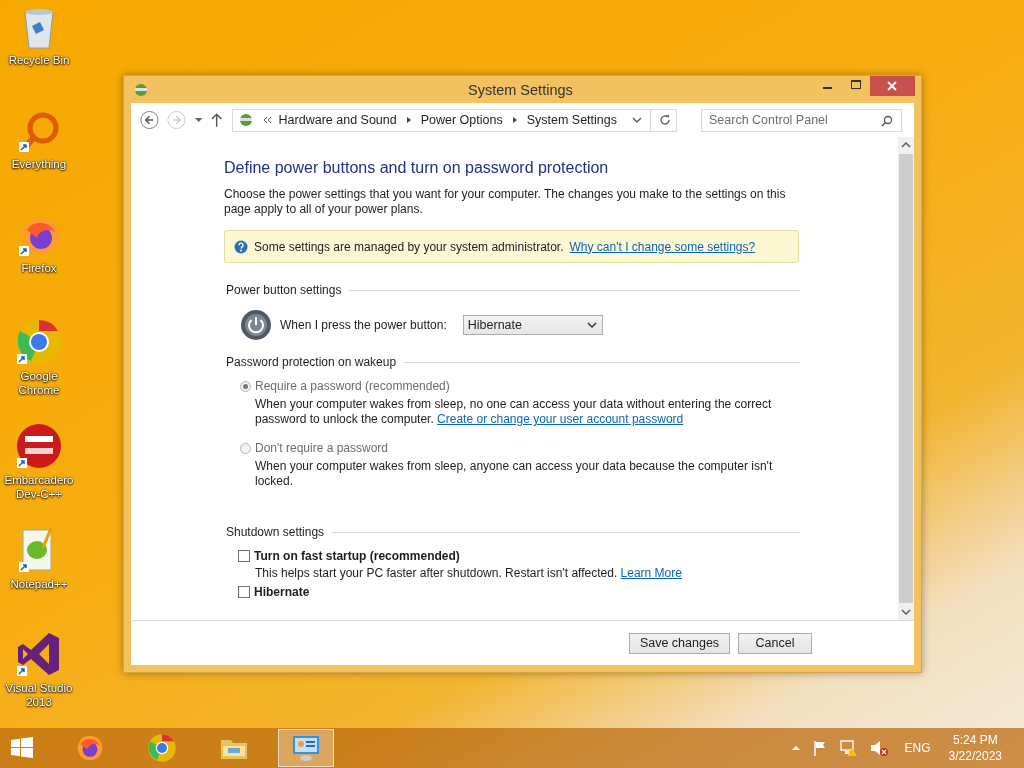 Image resolution: width=1024 pixels, height=768 pixels. I want to click on checkbox-label: Hibernate, so click(282, 592).